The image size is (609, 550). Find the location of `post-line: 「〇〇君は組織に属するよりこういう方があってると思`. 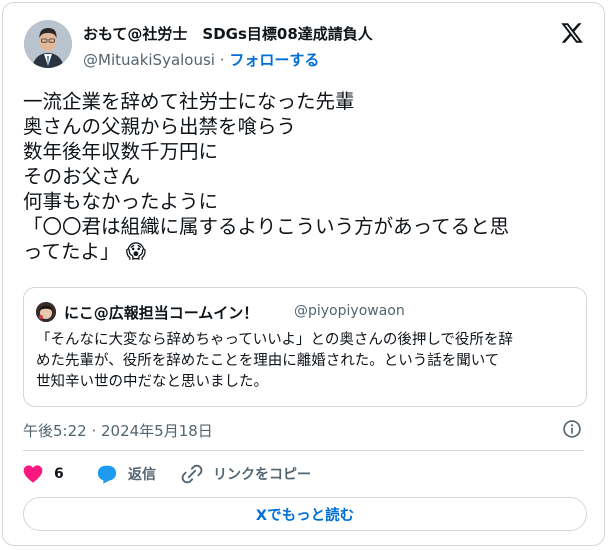

post-line: 「〇〇君は組織に属するよりこういう方があってると思 is located at coordinates (266, 226).